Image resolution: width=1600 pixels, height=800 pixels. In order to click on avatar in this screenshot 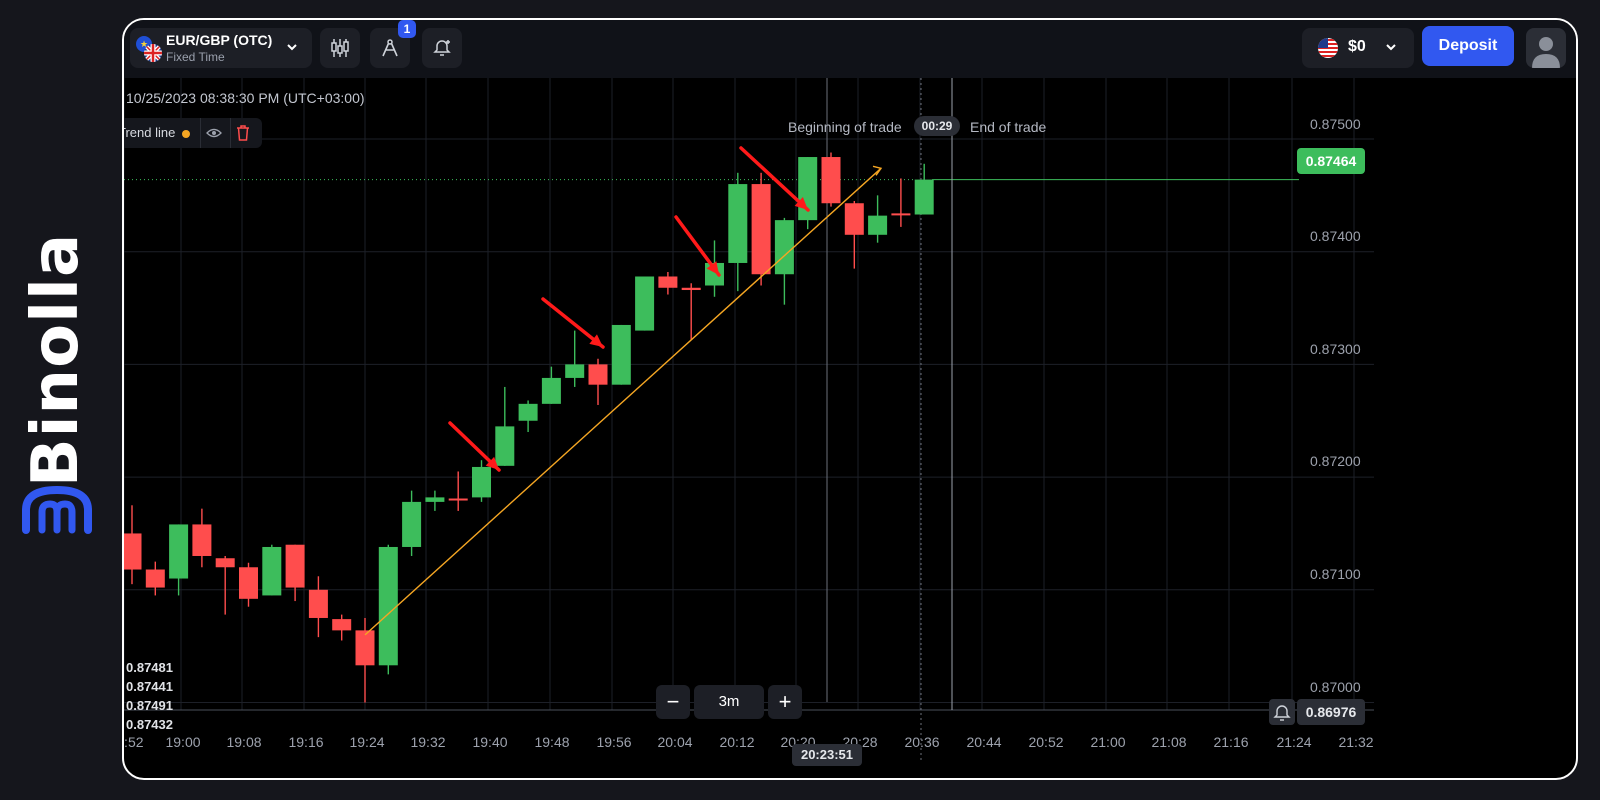, I will do `click(1546, 48)`.